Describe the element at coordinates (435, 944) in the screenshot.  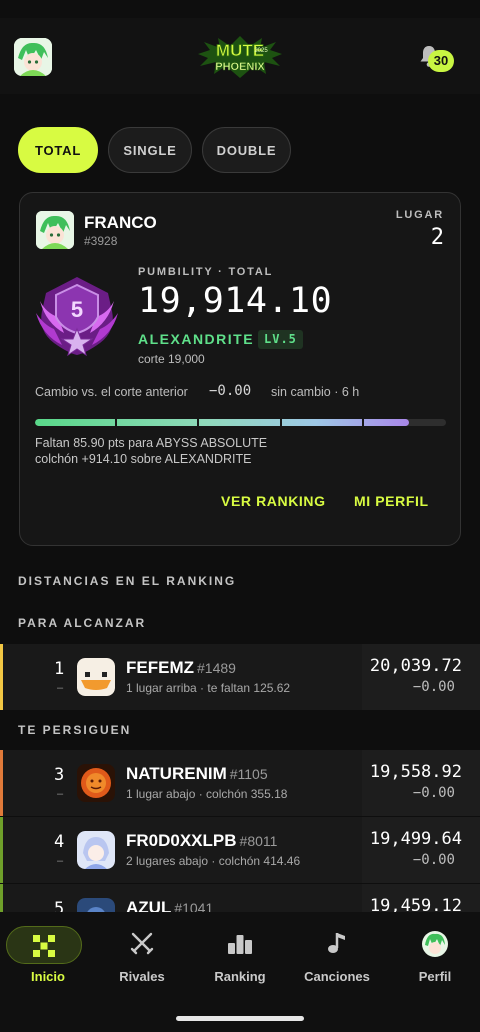
I see `profile-avatar-icon` at that location.